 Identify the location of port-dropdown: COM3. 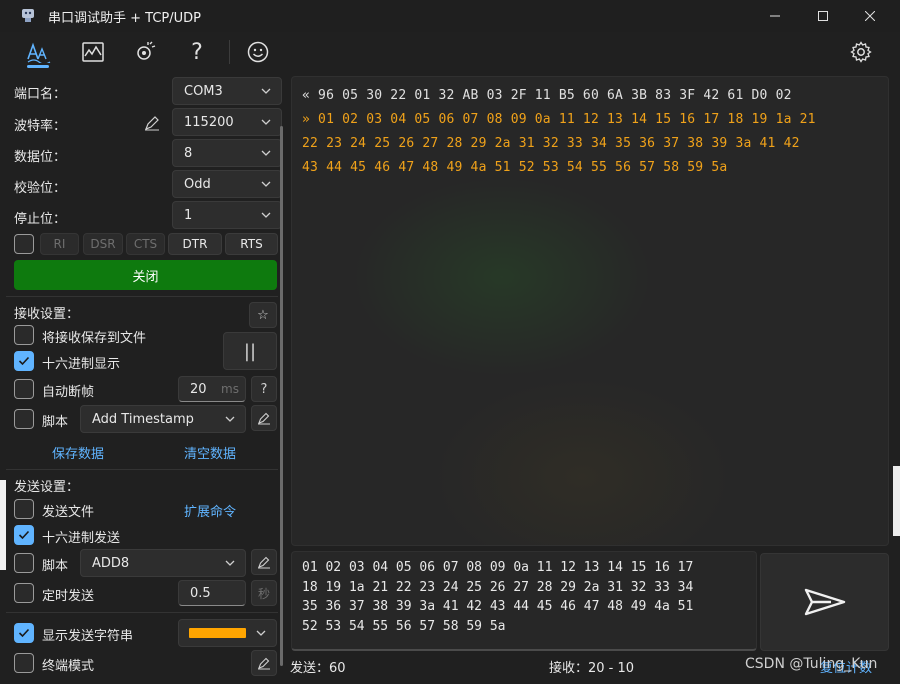
(227, 91).